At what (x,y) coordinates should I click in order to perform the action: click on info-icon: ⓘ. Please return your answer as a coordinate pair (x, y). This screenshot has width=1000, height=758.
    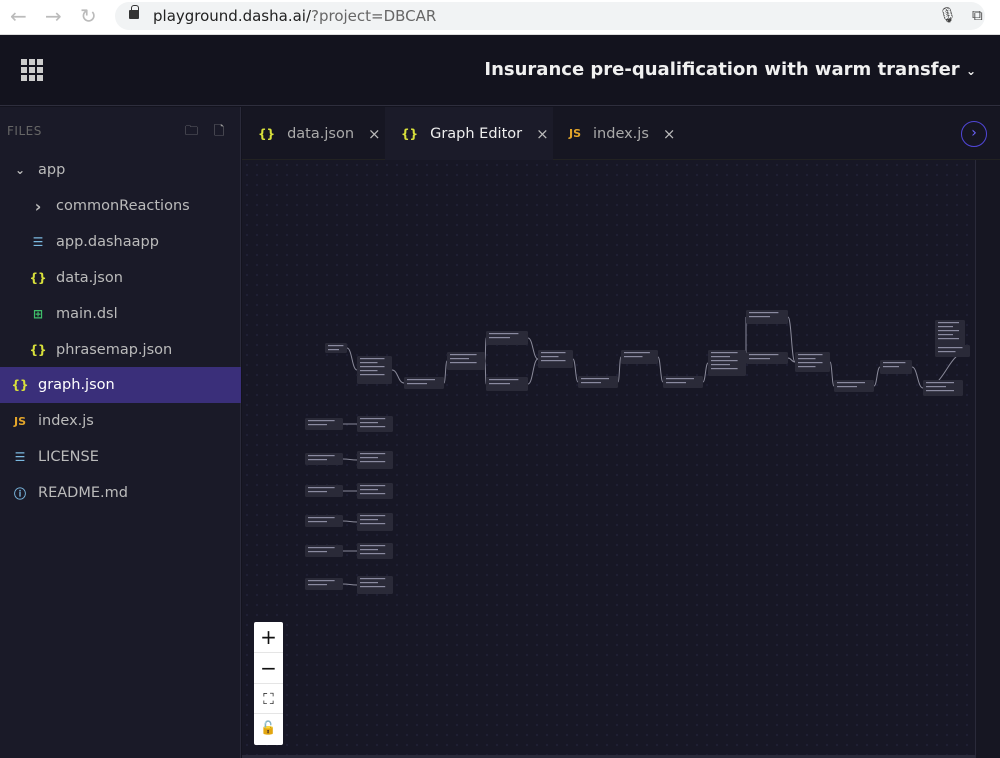
    Looking at the image, I should click on (19, 493).